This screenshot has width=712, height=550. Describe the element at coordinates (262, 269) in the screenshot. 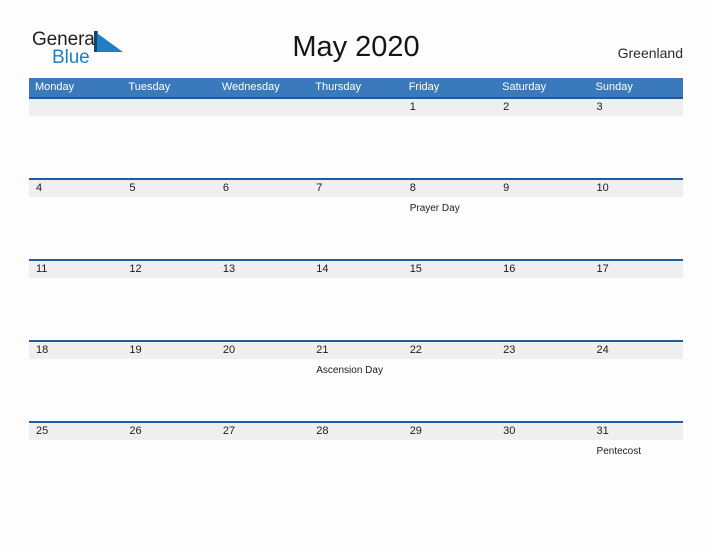

I see `day-number: 13` at that location.